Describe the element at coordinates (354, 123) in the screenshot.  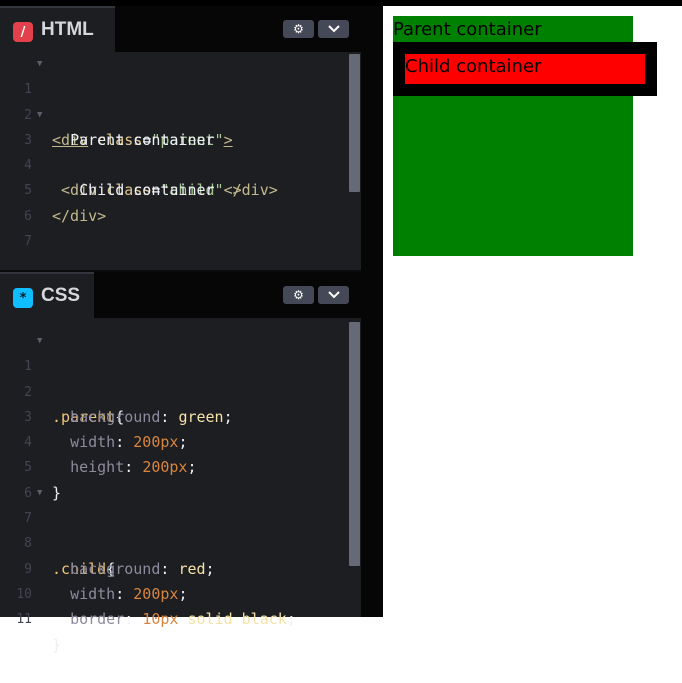
I see `html-scrollbar` at that location.